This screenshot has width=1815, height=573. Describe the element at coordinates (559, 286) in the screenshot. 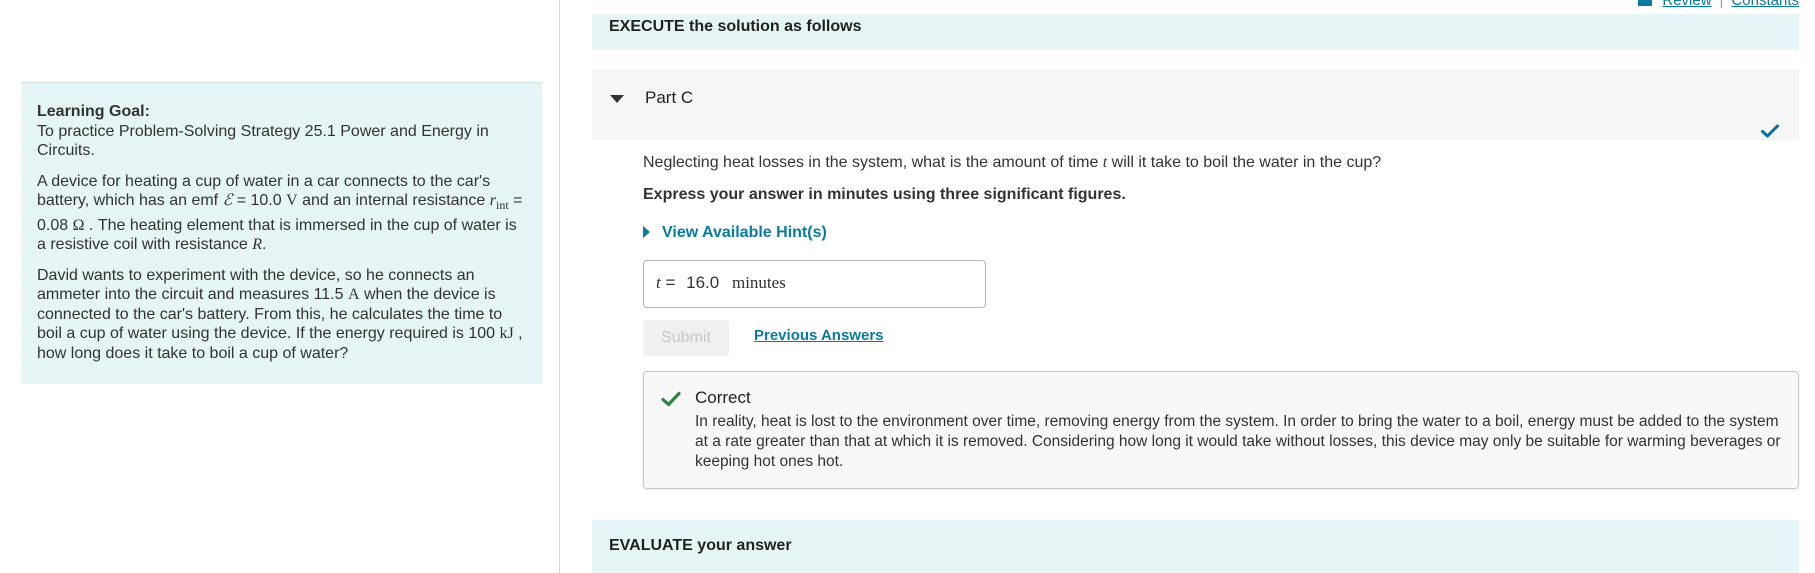

I see `column-divider` at that location.